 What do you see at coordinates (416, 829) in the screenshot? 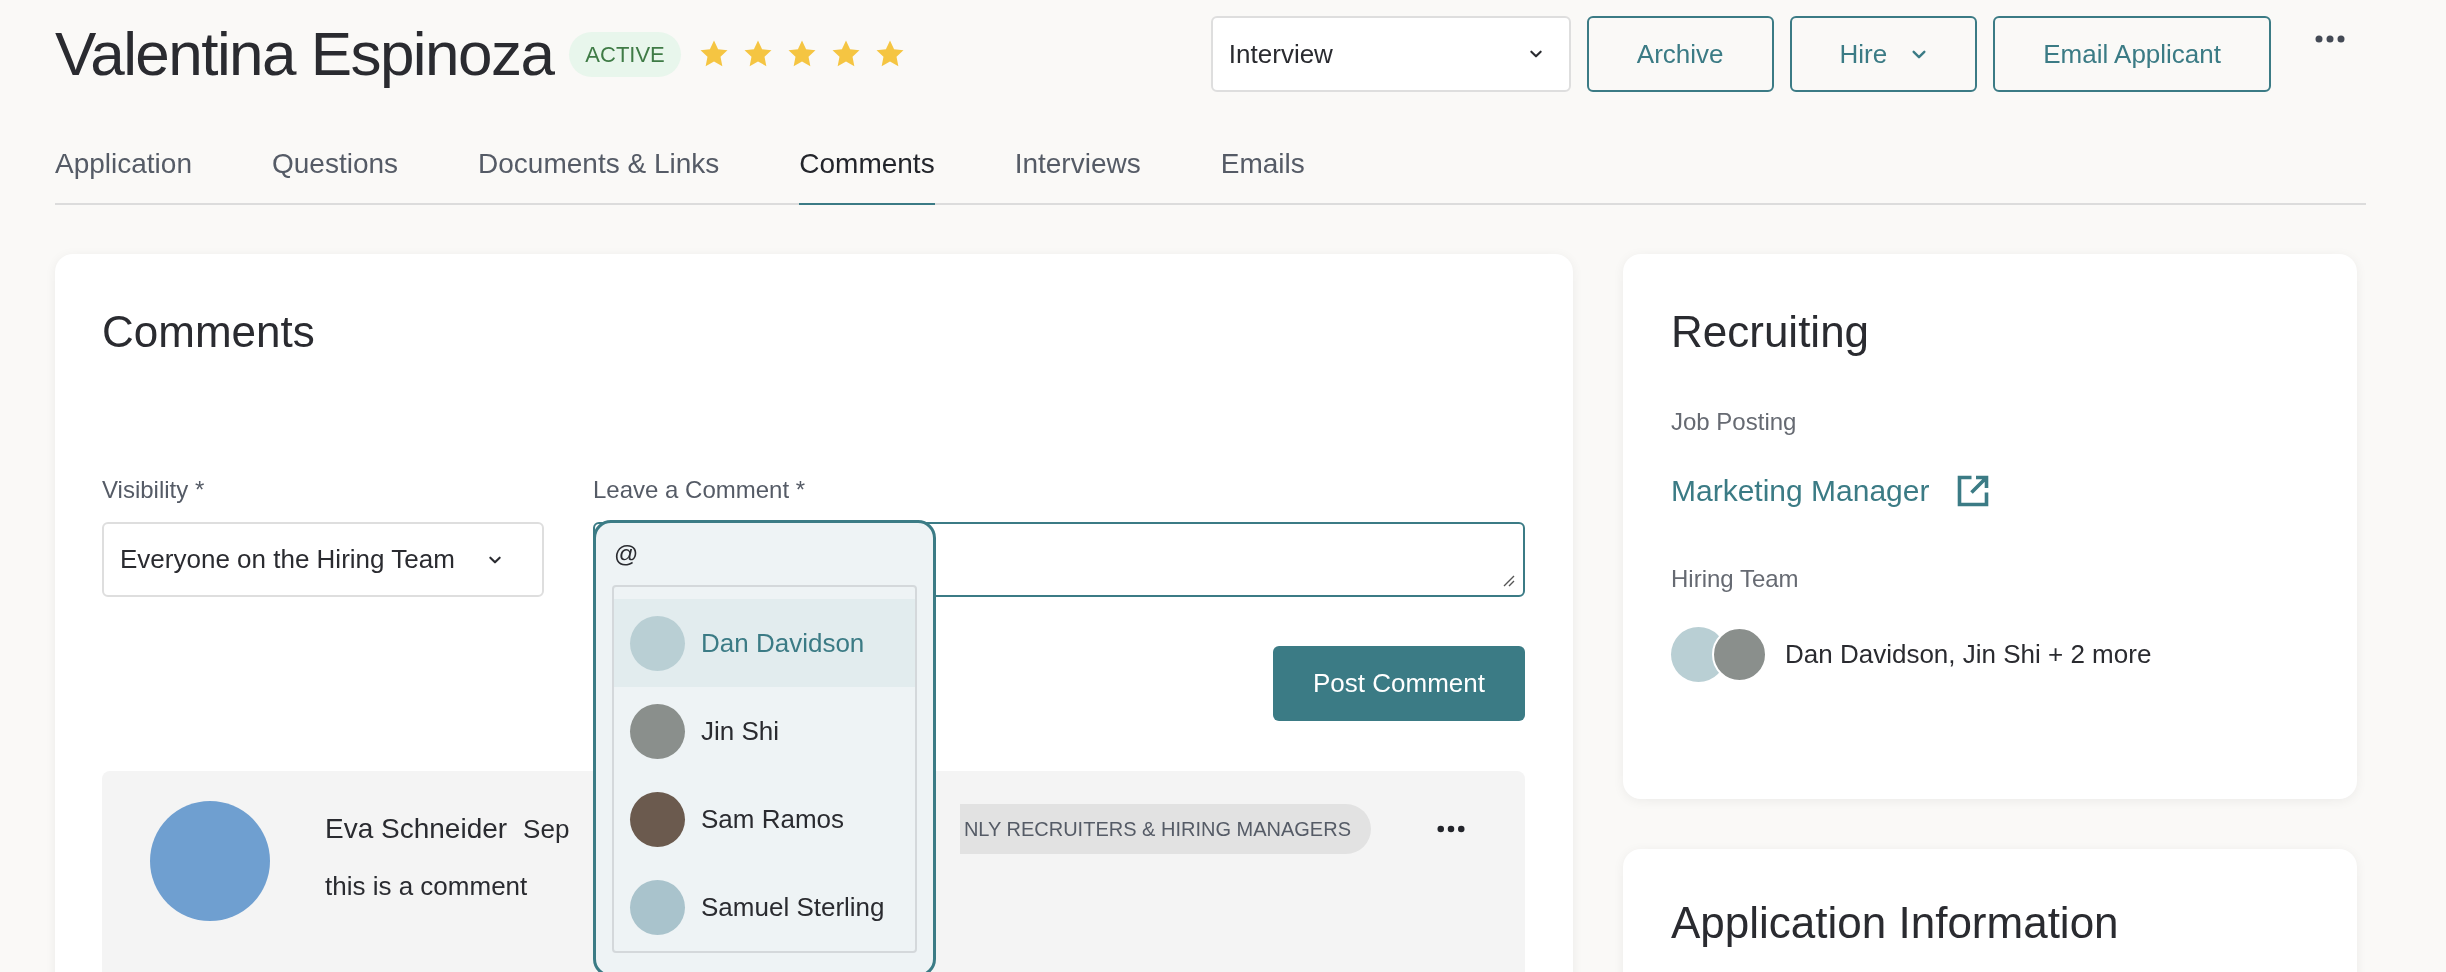
I see `comment-author: Eva Schneider` at bounding box center [416, 829].